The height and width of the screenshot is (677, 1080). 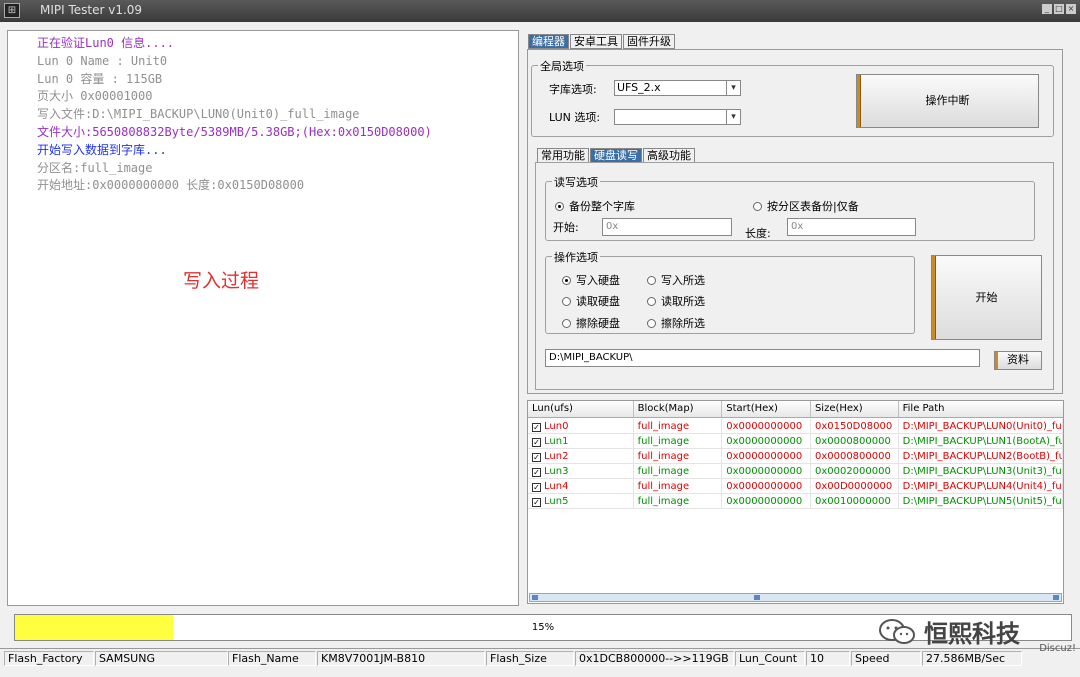 I want to click on title-bar: ⊞ MIPI Tester v1.09 _ □ ×, so click(x=540, y=11).